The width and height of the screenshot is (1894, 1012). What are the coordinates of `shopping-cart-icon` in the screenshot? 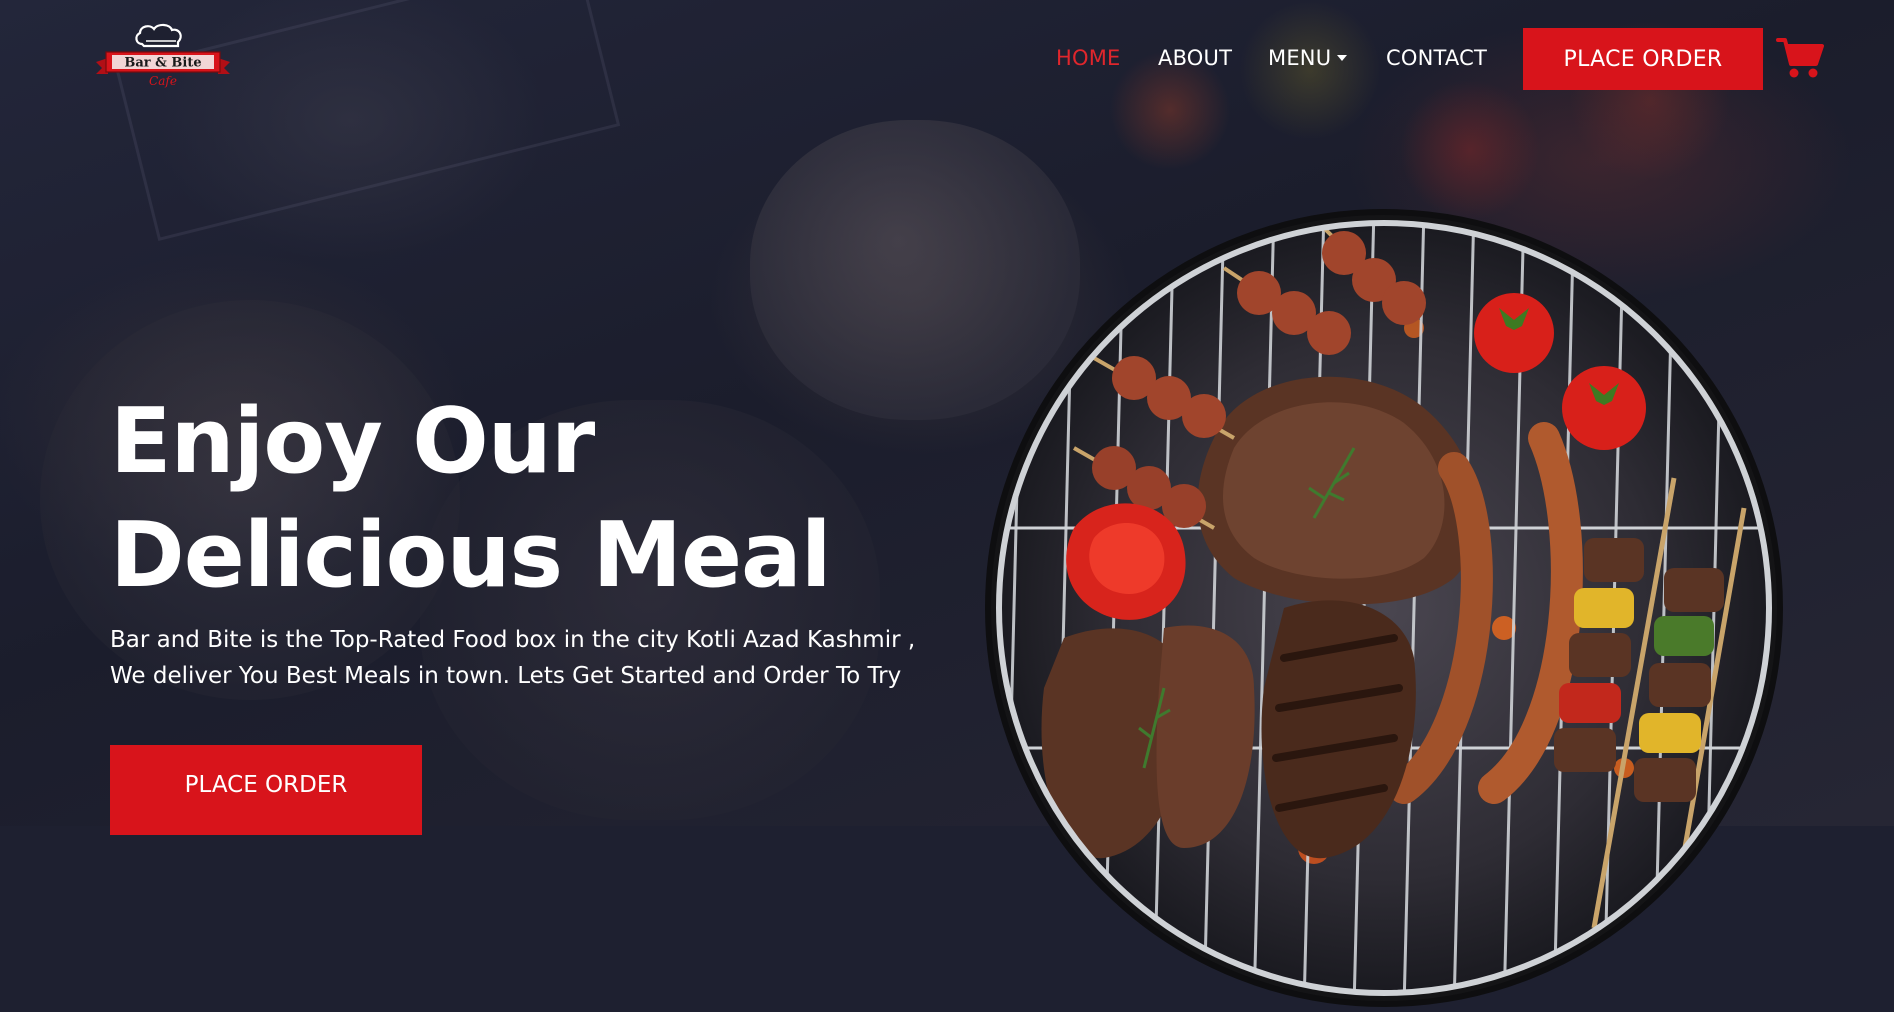 It's located at (1800, 58).